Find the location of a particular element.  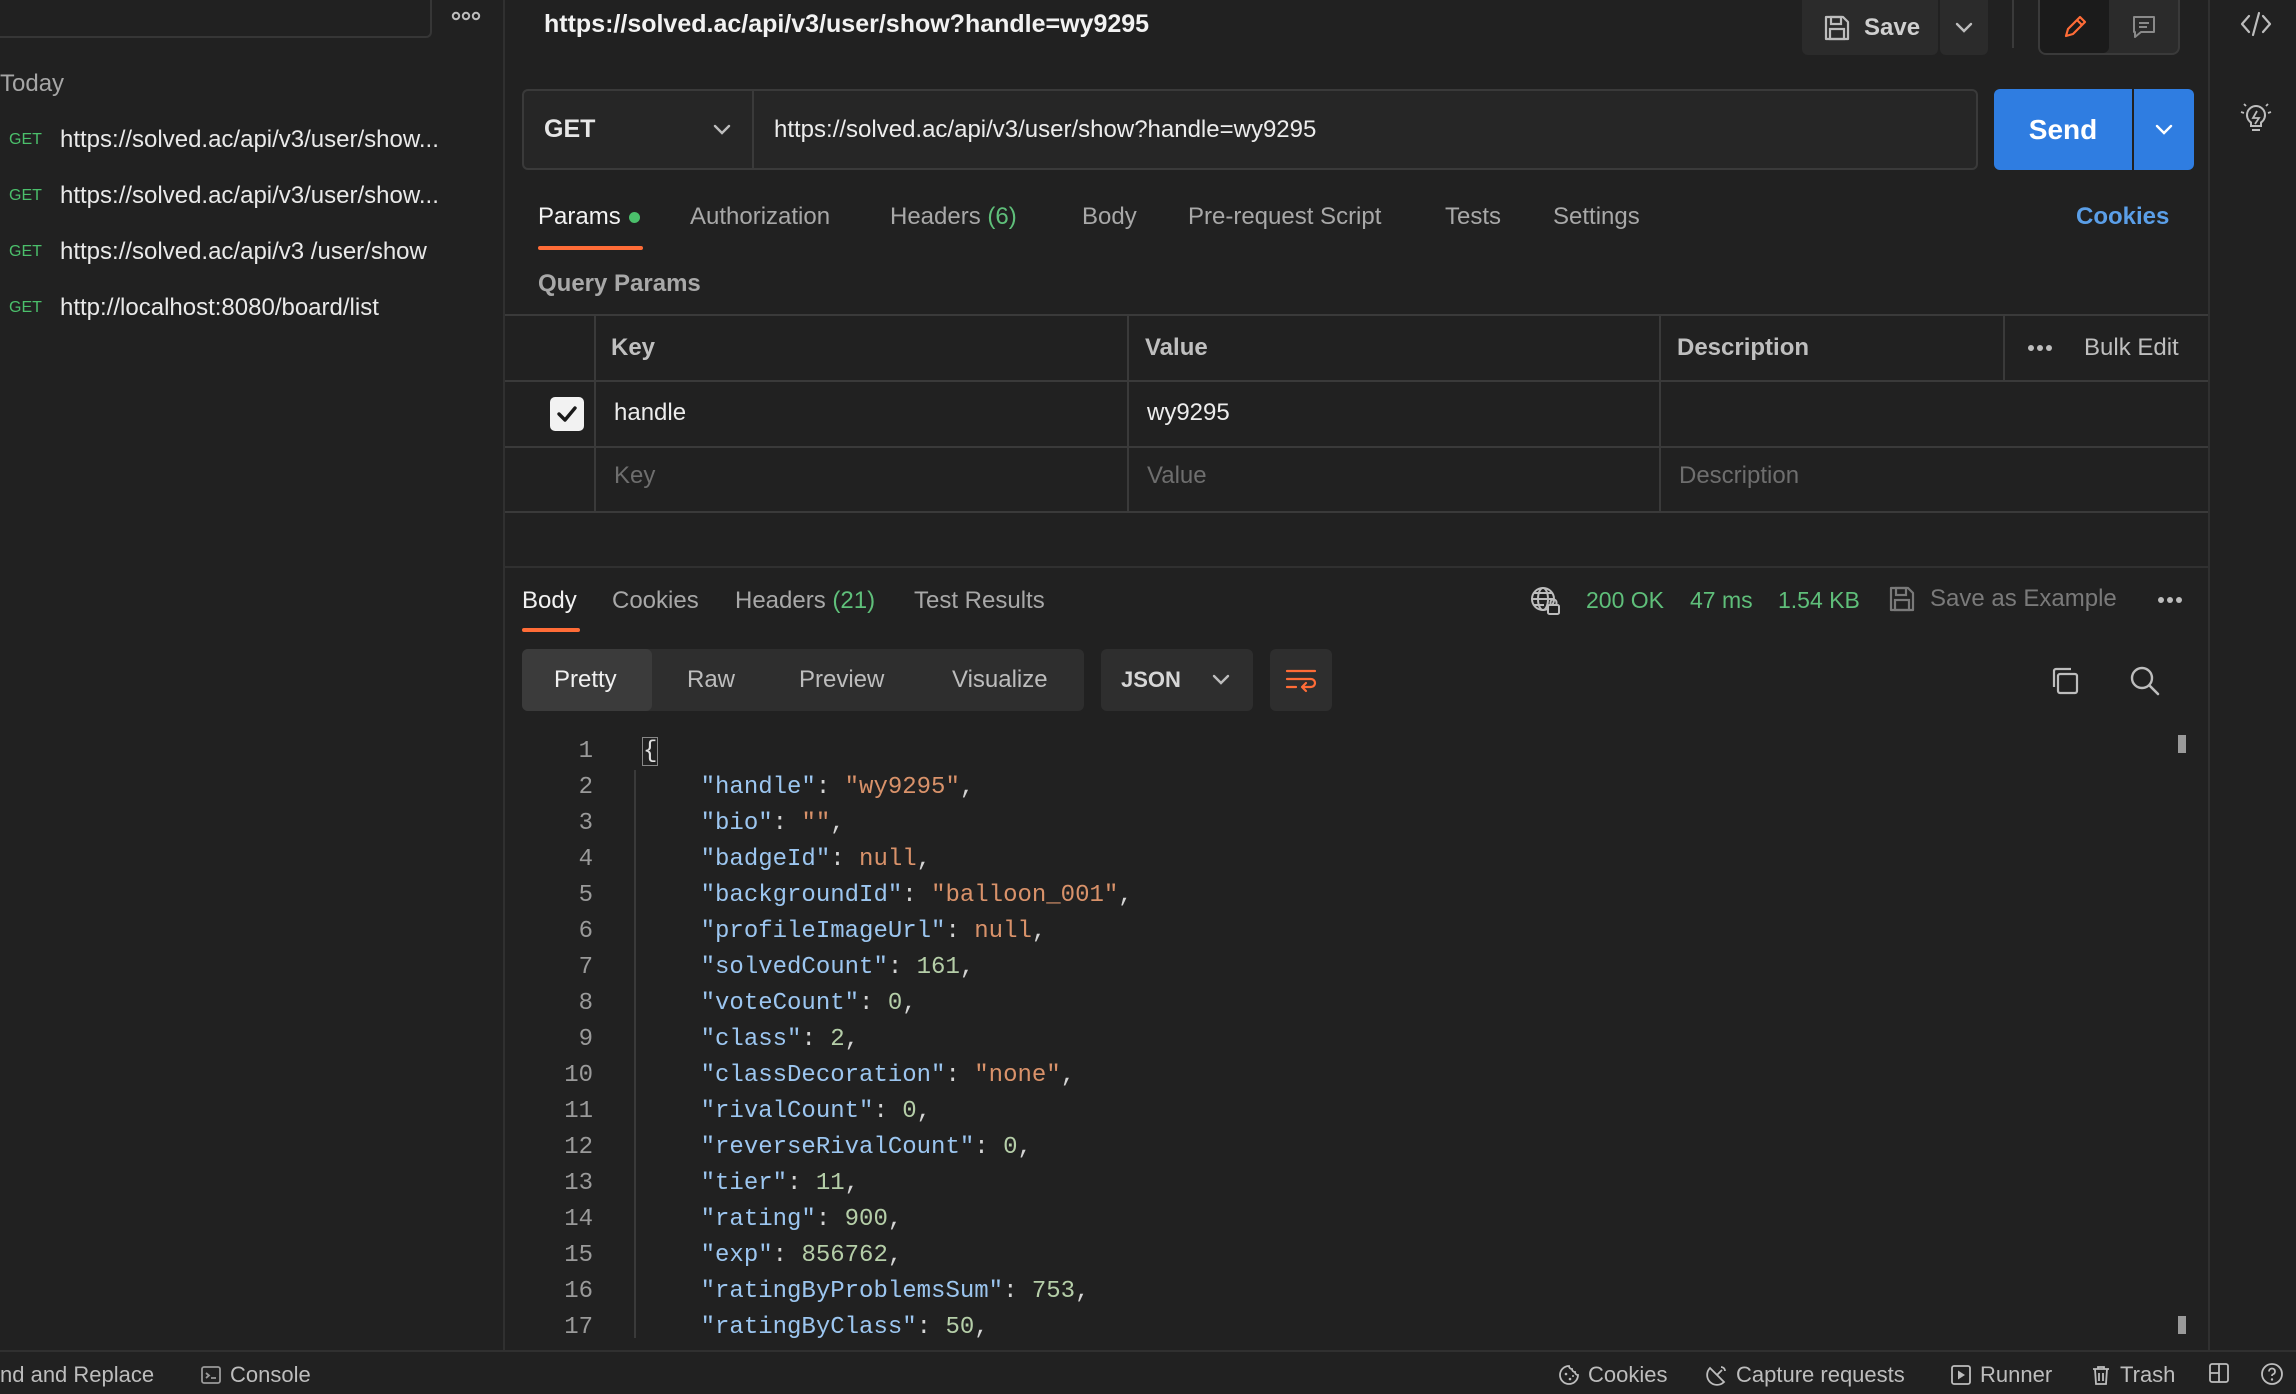

tab-tests: Tests is located at coordinates (1473, 217).